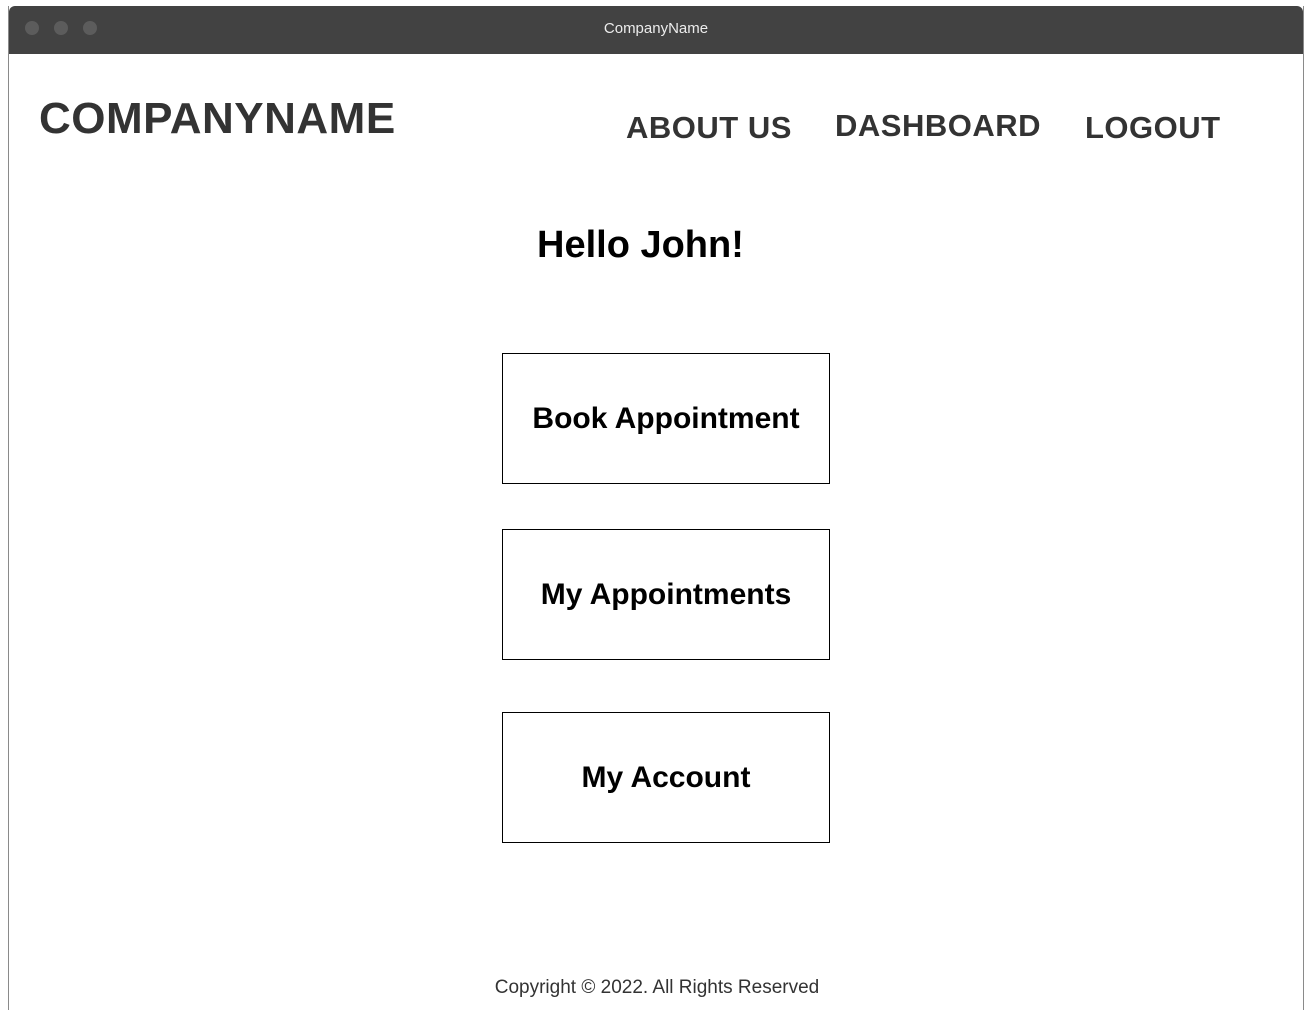 The image size is (1304, 1010). I want to click on book-appointment-label: Book Appointment, so click(666, 418).